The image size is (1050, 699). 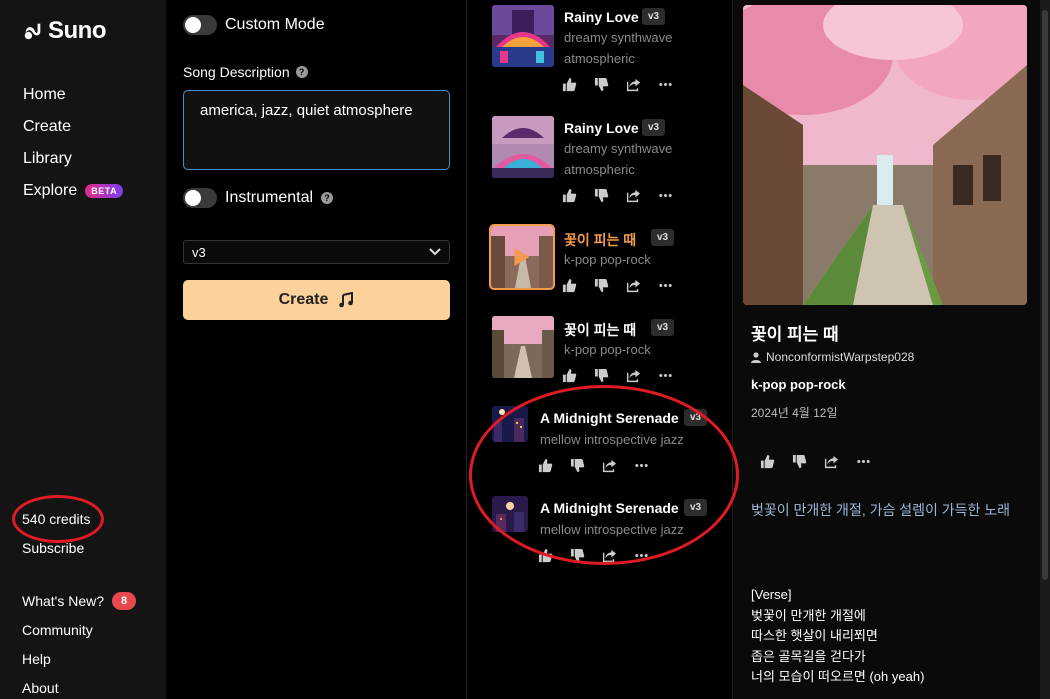 What do you see at coordinates (258, 198) in the screenshot?
I see `instrumental-row: Instrumental ?` at bounding box center [258, 198].